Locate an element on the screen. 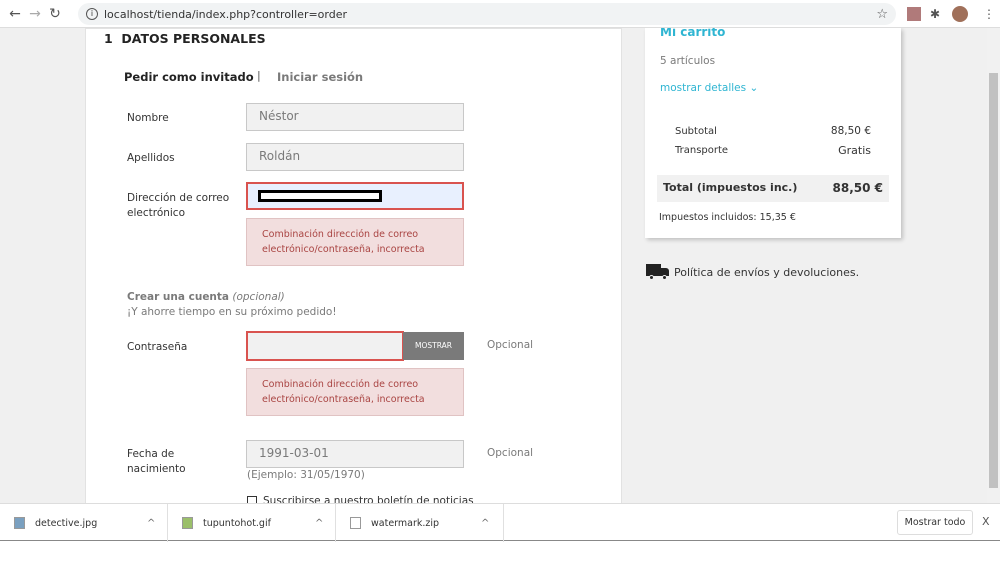 This screenshot has width=1000, height=565. scrollbar is located at coordinates (993, 265).